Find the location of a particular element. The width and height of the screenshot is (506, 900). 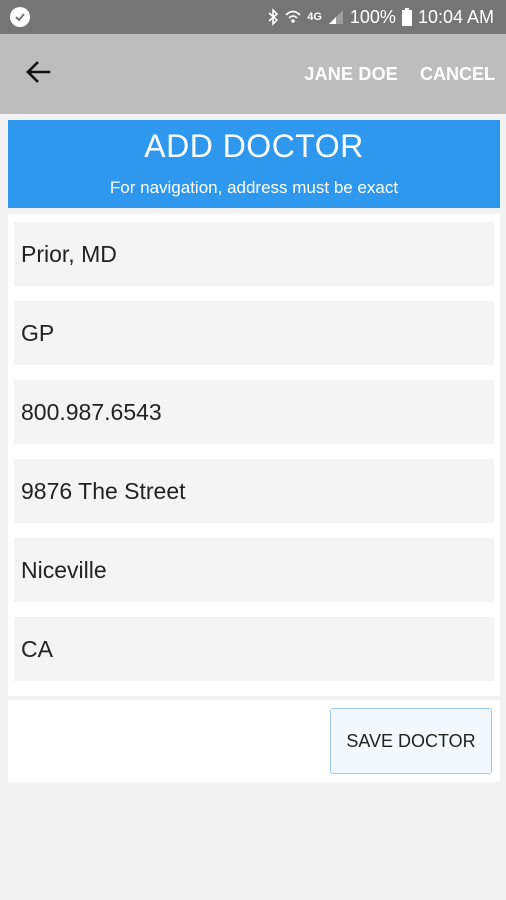

bluetooth-icon is located at coordinates (273, 17).